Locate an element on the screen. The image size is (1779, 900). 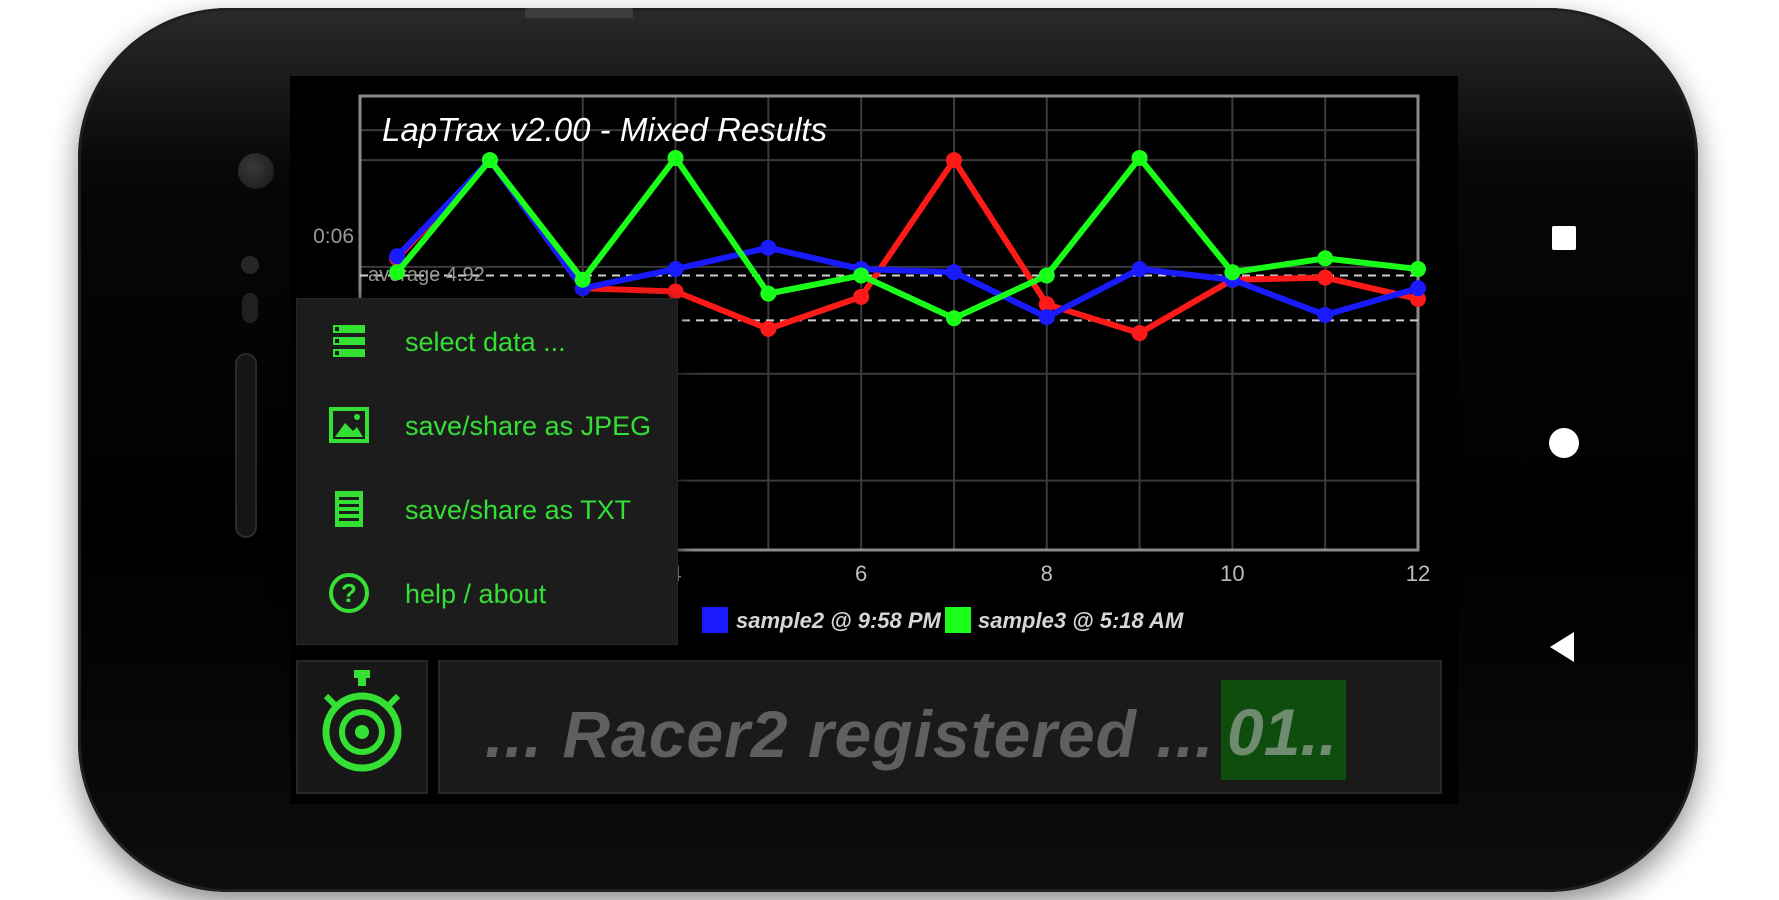
help-icon: ? is located at coordinates (349, 593).